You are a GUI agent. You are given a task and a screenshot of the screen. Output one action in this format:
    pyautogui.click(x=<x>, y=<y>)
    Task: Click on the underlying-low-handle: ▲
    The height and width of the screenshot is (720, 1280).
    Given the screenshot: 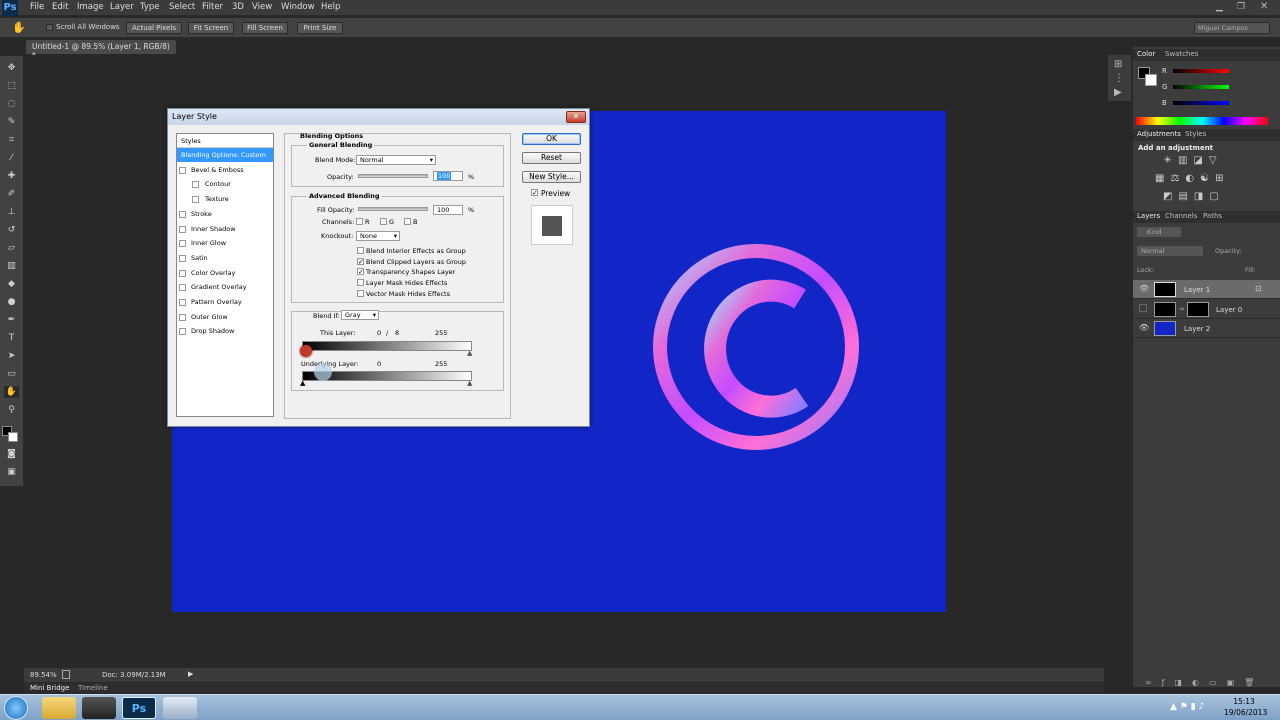 What is the action you would take?
    pyautogui.click(x=302, y=383)
    